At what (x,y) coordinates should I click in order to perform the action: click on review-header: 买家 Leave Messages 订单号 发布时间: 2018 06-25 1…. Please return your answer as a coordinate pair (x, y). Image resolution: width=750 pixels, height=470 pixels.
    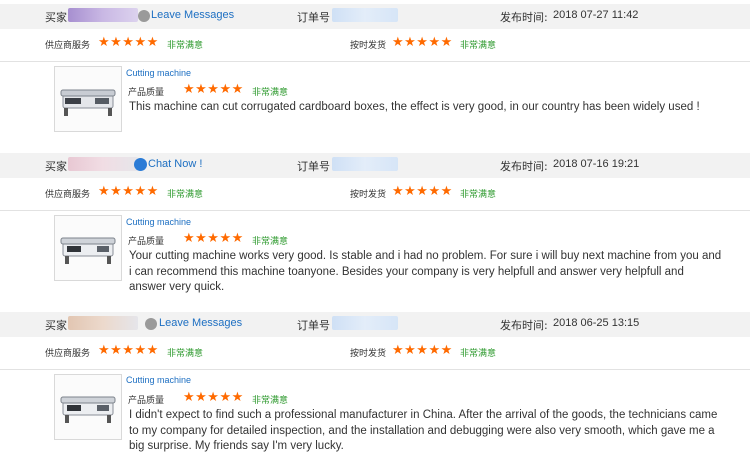
    Looking at the image, I should click on (375, 324).